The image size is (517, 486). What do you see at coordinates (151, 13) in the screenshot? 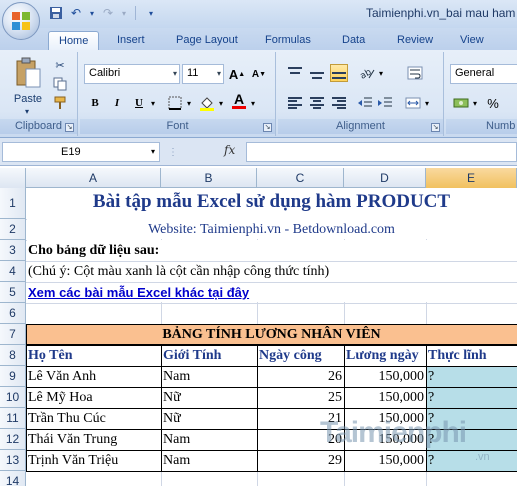
I see `customize-qat-icon: ▾` at bounding box center [151, 13].